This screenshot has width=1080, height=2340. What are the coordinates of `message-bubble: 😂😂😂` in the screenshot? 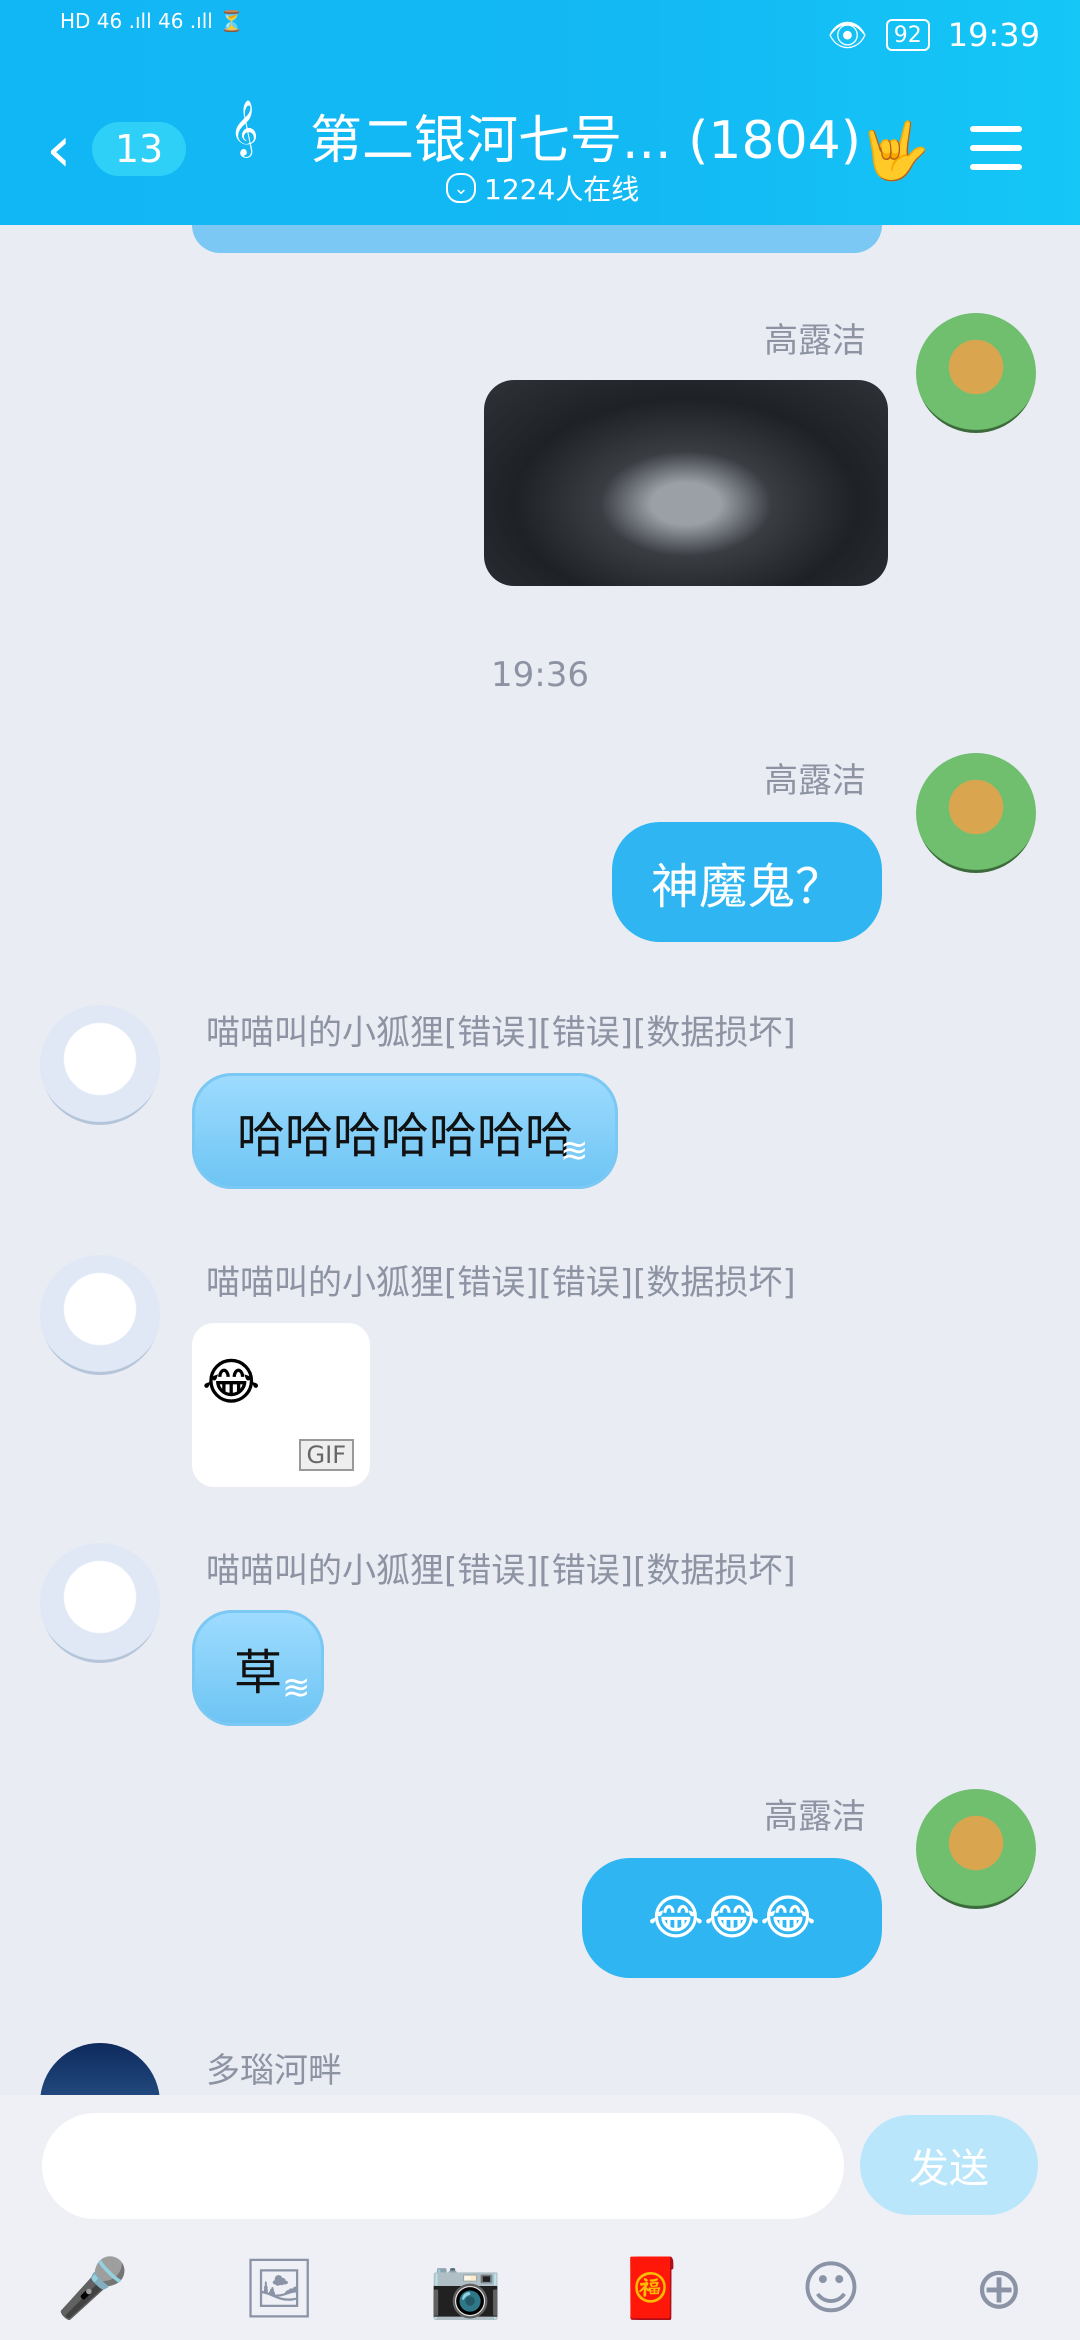 It's located at (732, 1918).